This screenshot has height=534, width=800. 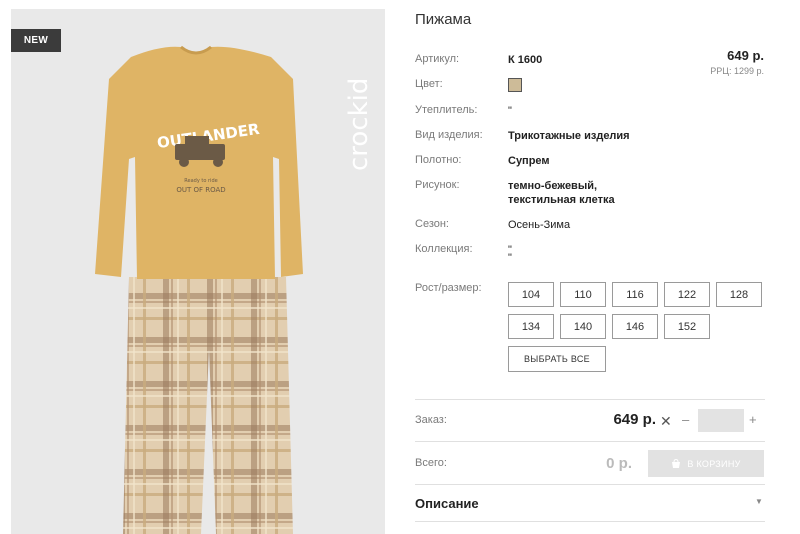 What do you see at coordinates (553, 186) in the screenshot?
I see `attr-value: темно-бежевый,` at bounding box center [553, 186].